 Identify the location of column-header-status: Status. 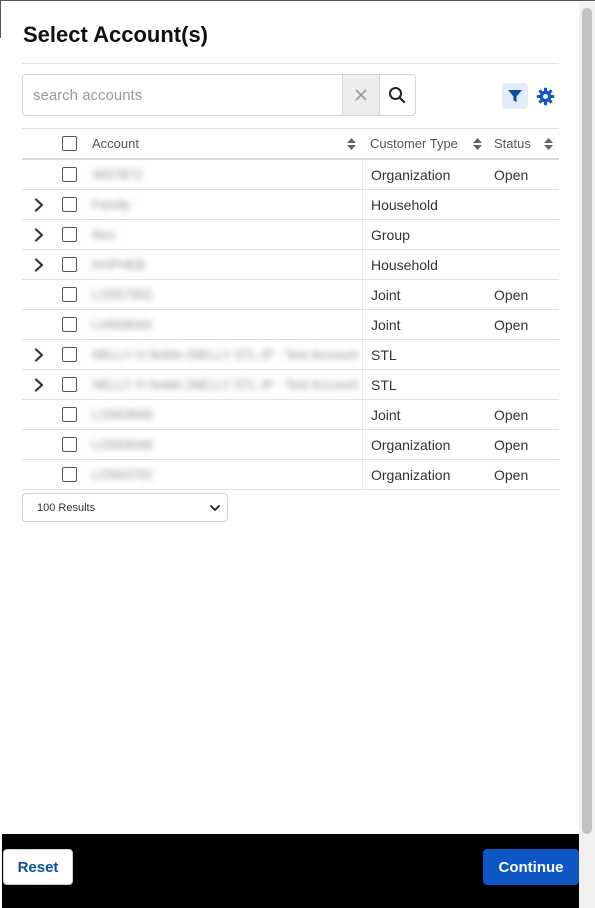
(523, 143).